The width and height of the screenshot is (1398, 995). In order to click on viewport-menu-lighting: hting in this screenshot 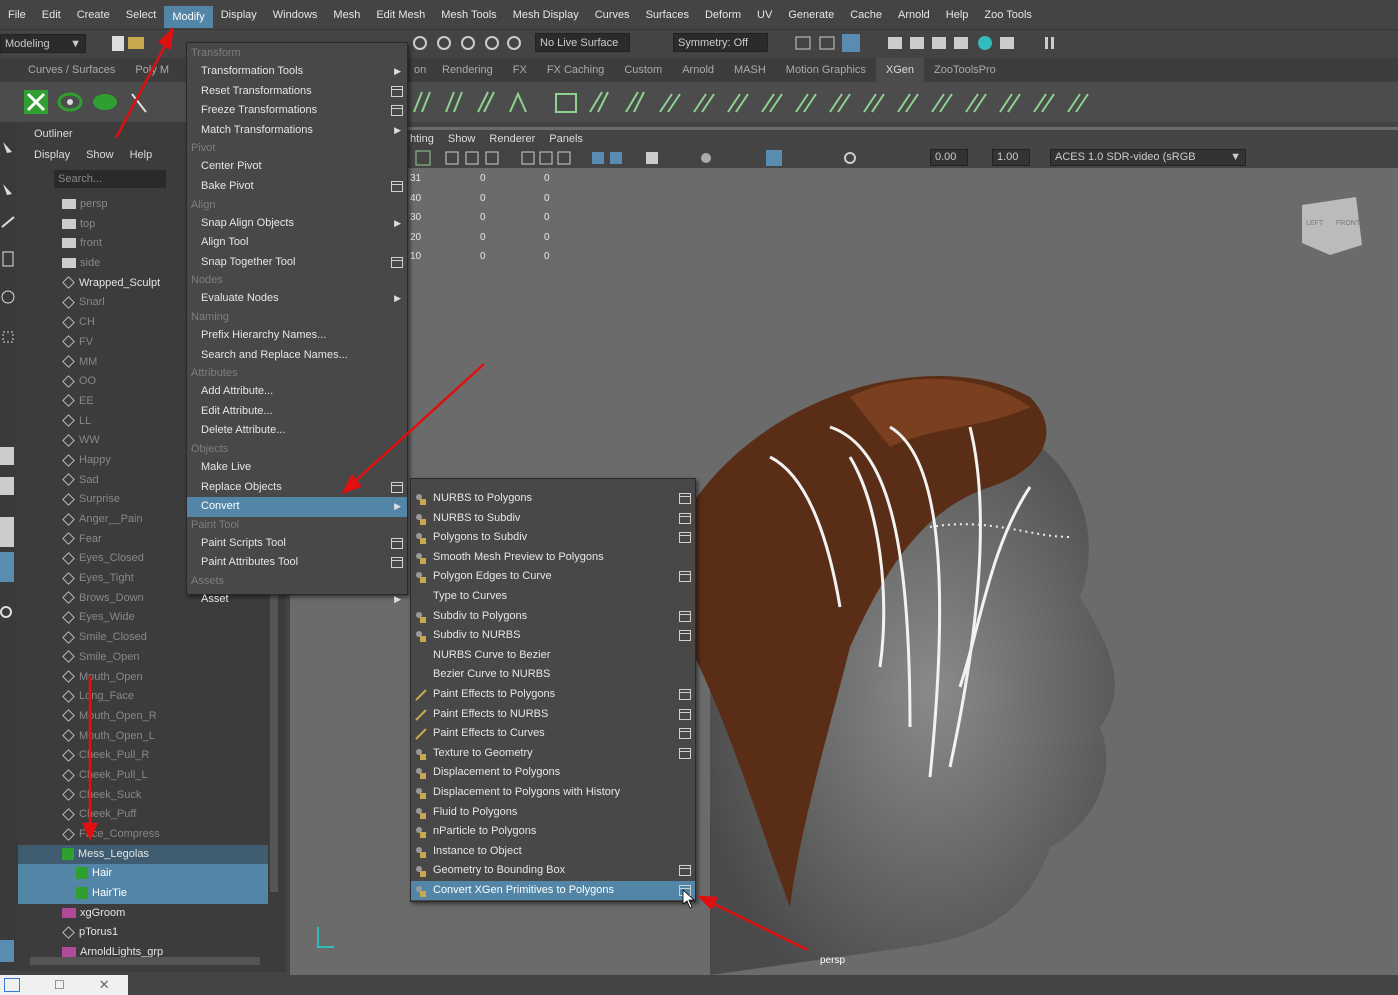, I will do `click(422, 139)`.